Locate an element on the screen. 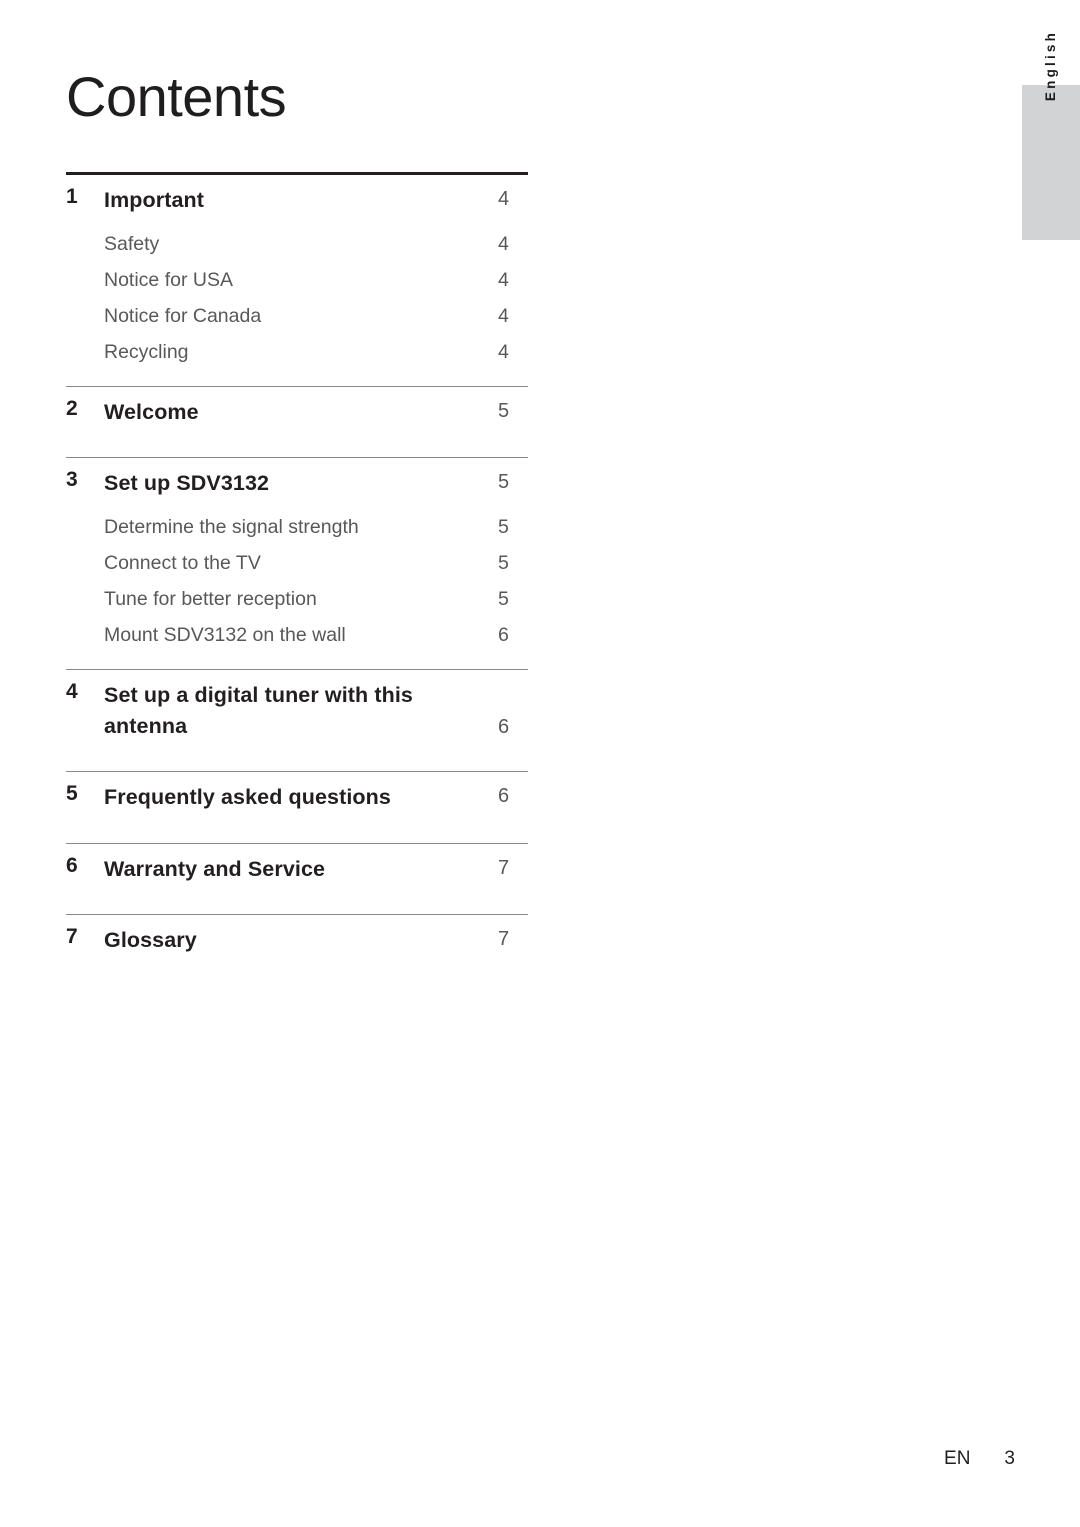 This screenshot has height=1527, width=1080. toc-subitem-row: Connect to the TV 5 is located at coordinates (297, 563).